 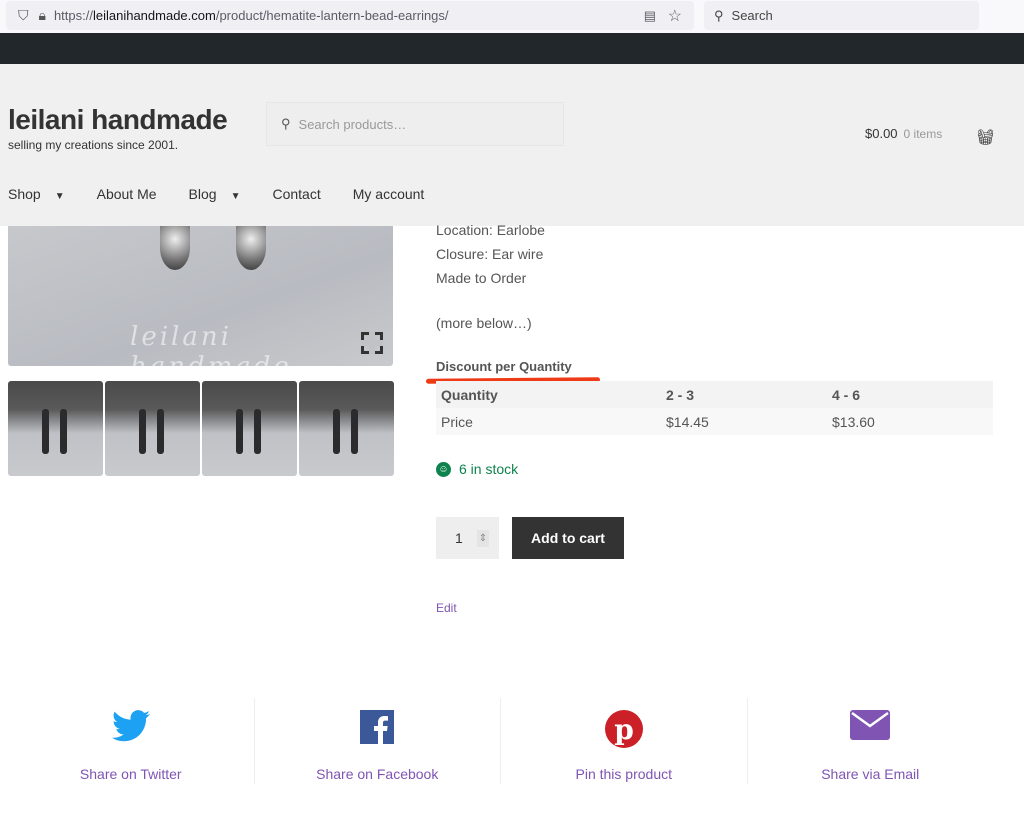 I want to click on svg-text: p, so click(x=624, y=729).